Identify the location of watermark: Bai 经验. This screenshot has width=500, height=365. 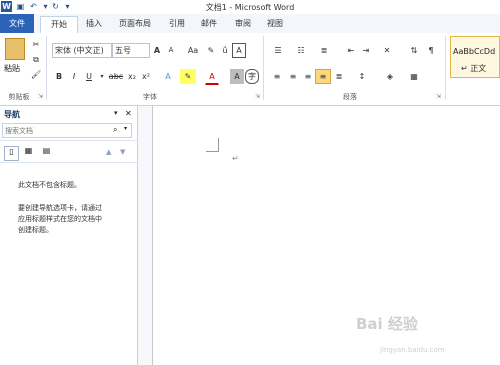
(387, 324).